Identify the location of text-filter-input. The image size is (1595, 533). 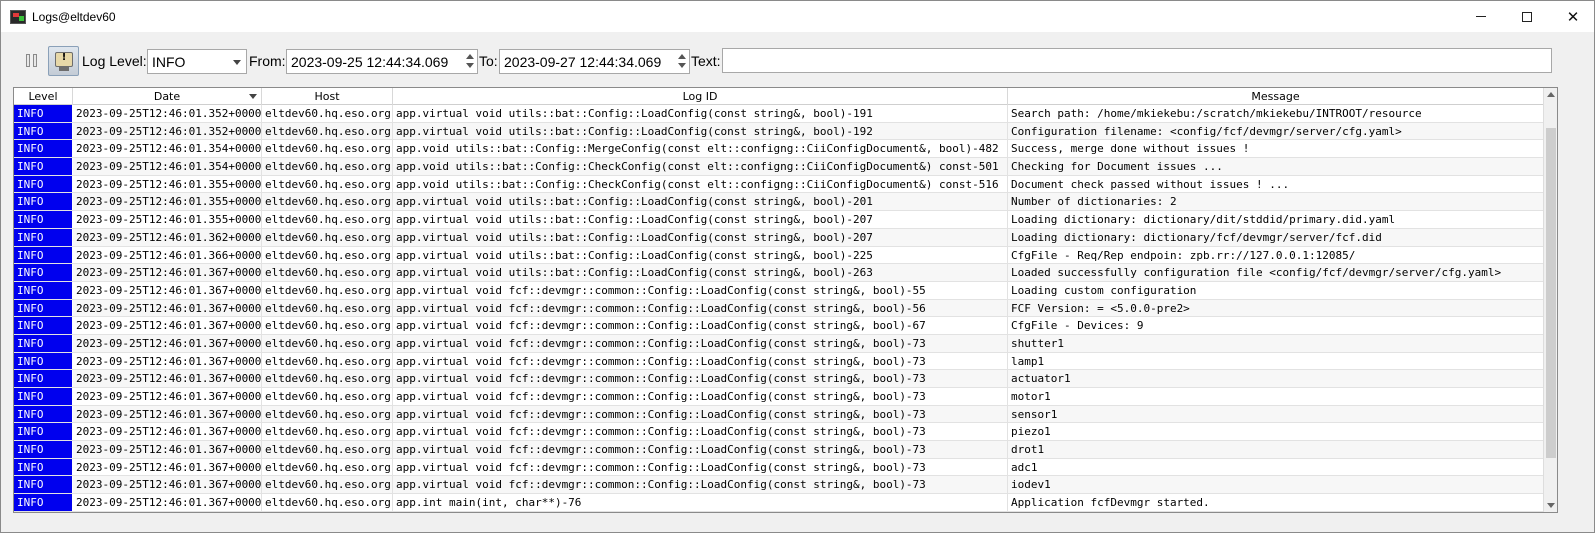
(1137, 60).